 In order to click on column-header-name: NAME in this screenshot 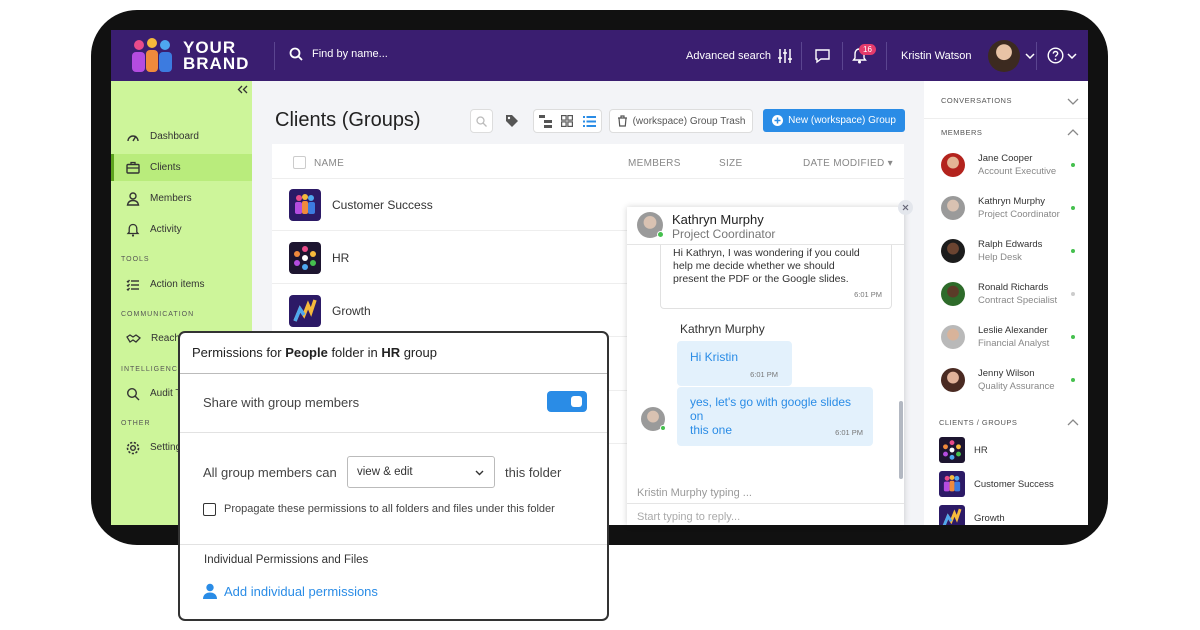, I will do `click(329, 163)`.